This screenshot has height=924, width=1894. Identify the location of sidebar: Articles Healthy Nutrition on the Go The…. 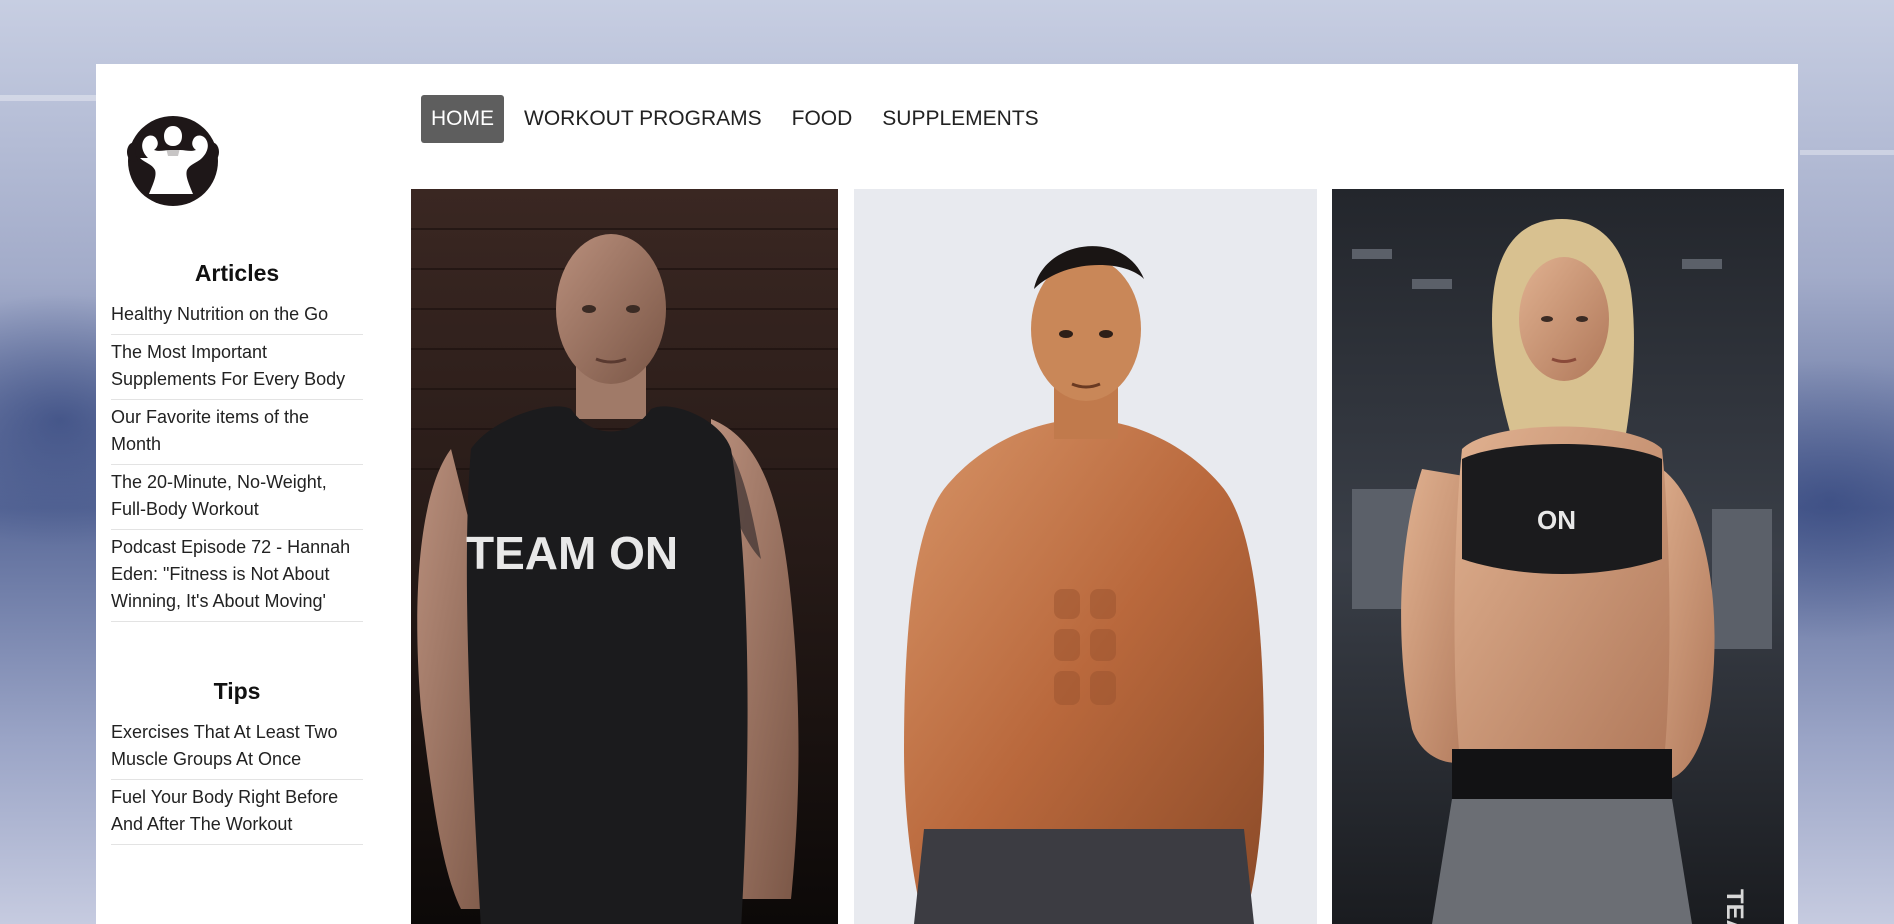
(237, 549).